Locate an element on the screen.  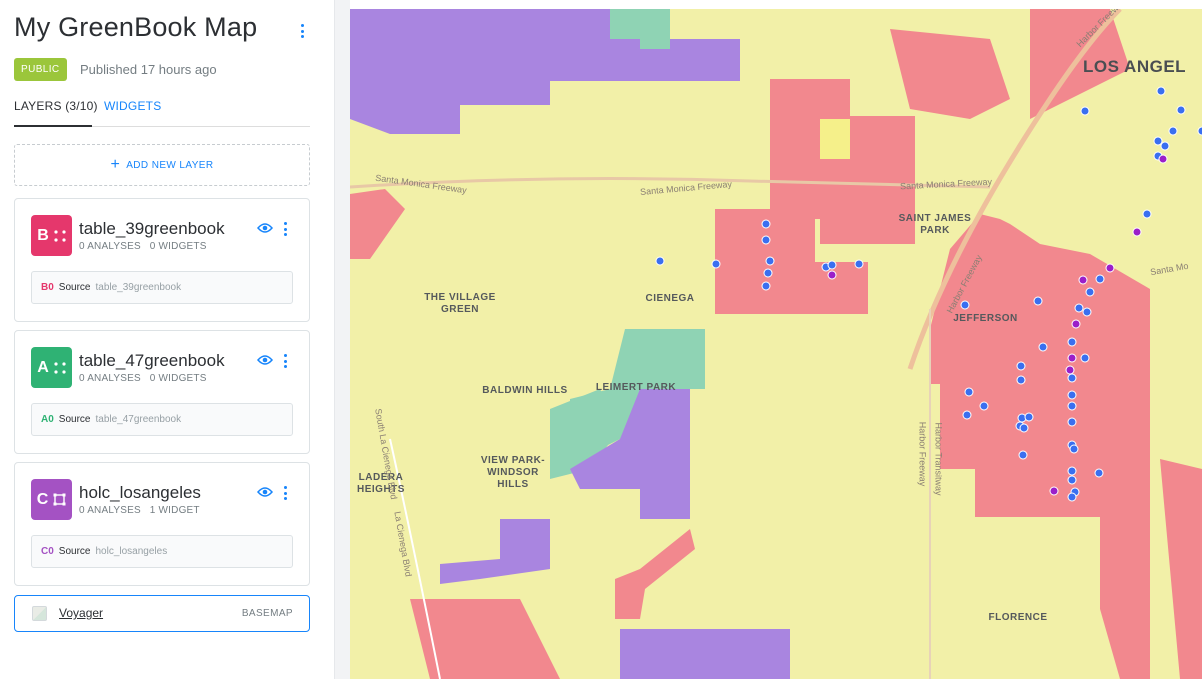
node-id: C0 is located at coordinates (47, 551).